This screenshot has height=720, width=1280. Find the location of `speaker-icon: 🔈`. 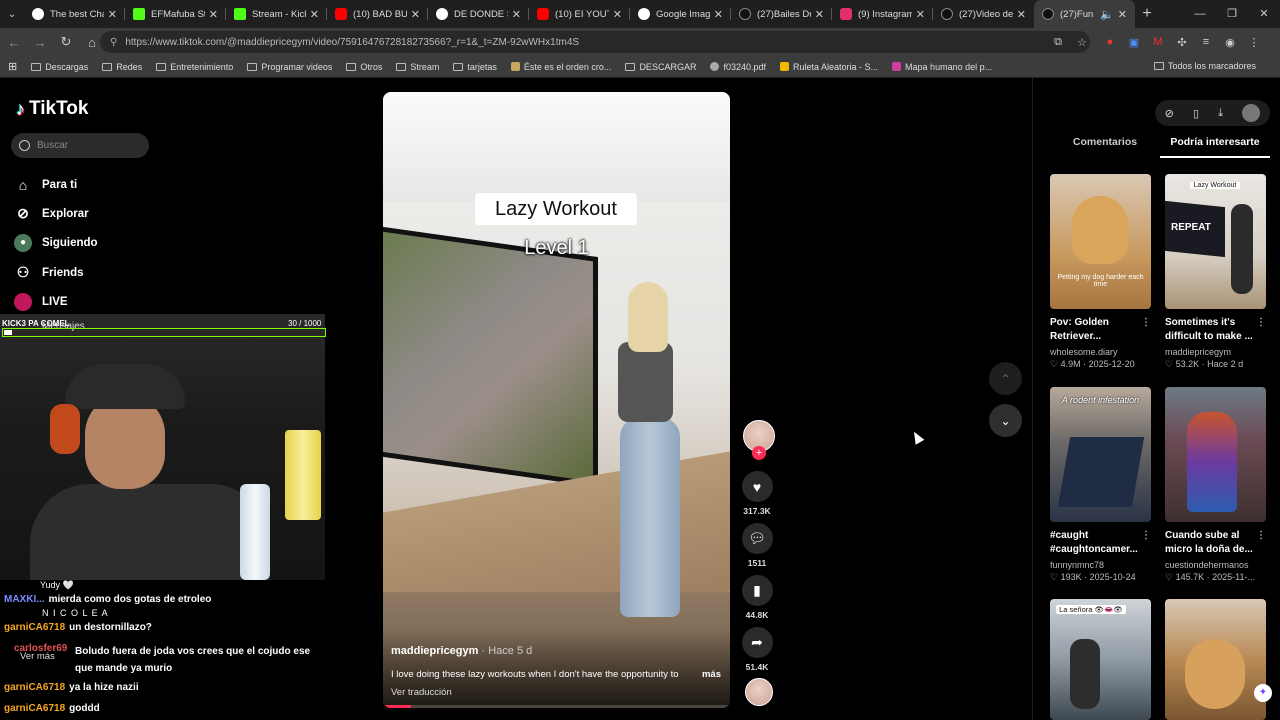

speaker-icon: 🔈 is located at coordinates (1107, 14).